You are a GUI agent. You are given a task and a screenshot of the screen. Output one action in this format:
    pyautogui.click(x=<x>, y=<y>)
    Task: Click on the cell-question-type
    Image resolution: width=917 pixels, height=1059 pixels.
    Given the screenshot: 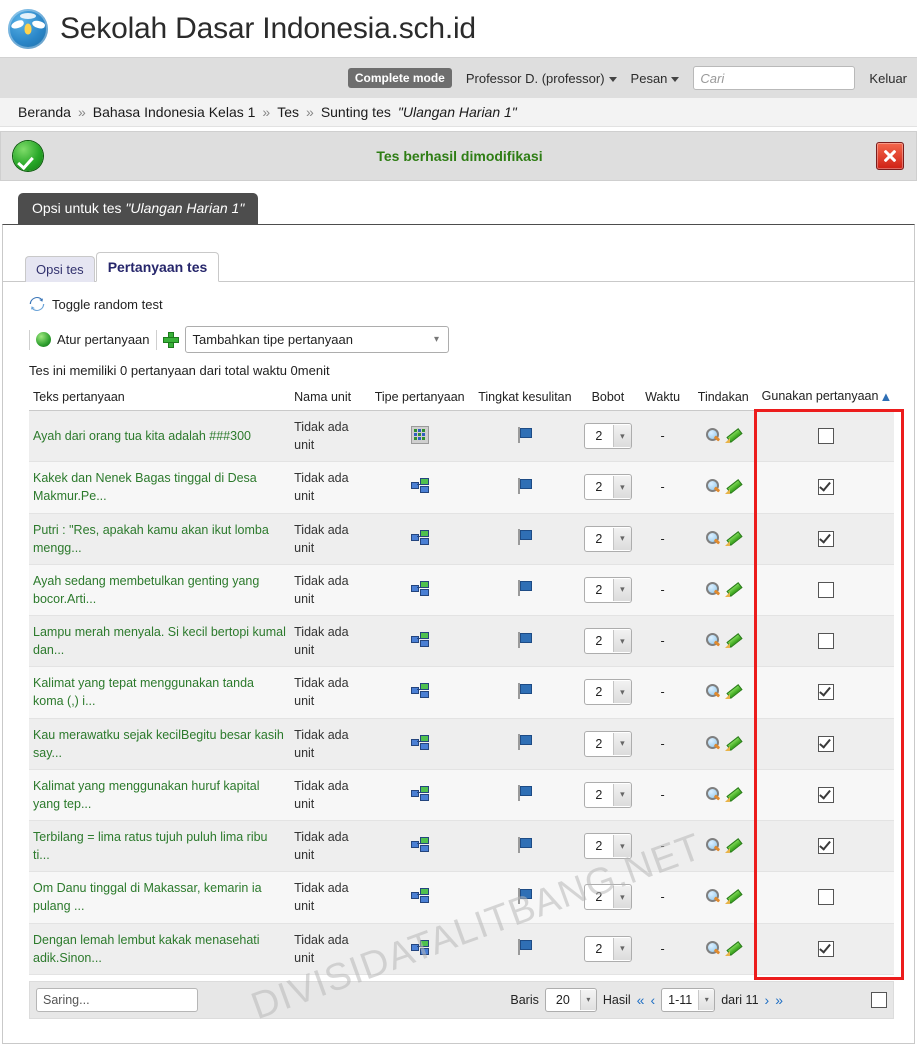 What is the action you would take?
    pyautogui.click(x=420, y=436)
    